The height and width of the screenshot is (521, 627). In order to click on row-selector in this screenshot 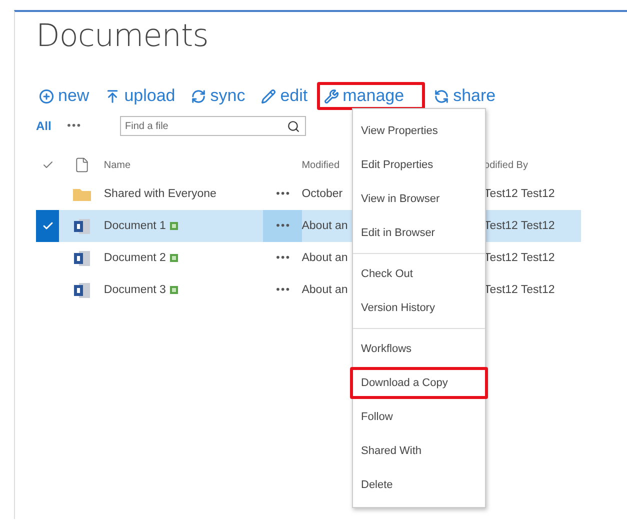, I will do `click(48, 226)`.